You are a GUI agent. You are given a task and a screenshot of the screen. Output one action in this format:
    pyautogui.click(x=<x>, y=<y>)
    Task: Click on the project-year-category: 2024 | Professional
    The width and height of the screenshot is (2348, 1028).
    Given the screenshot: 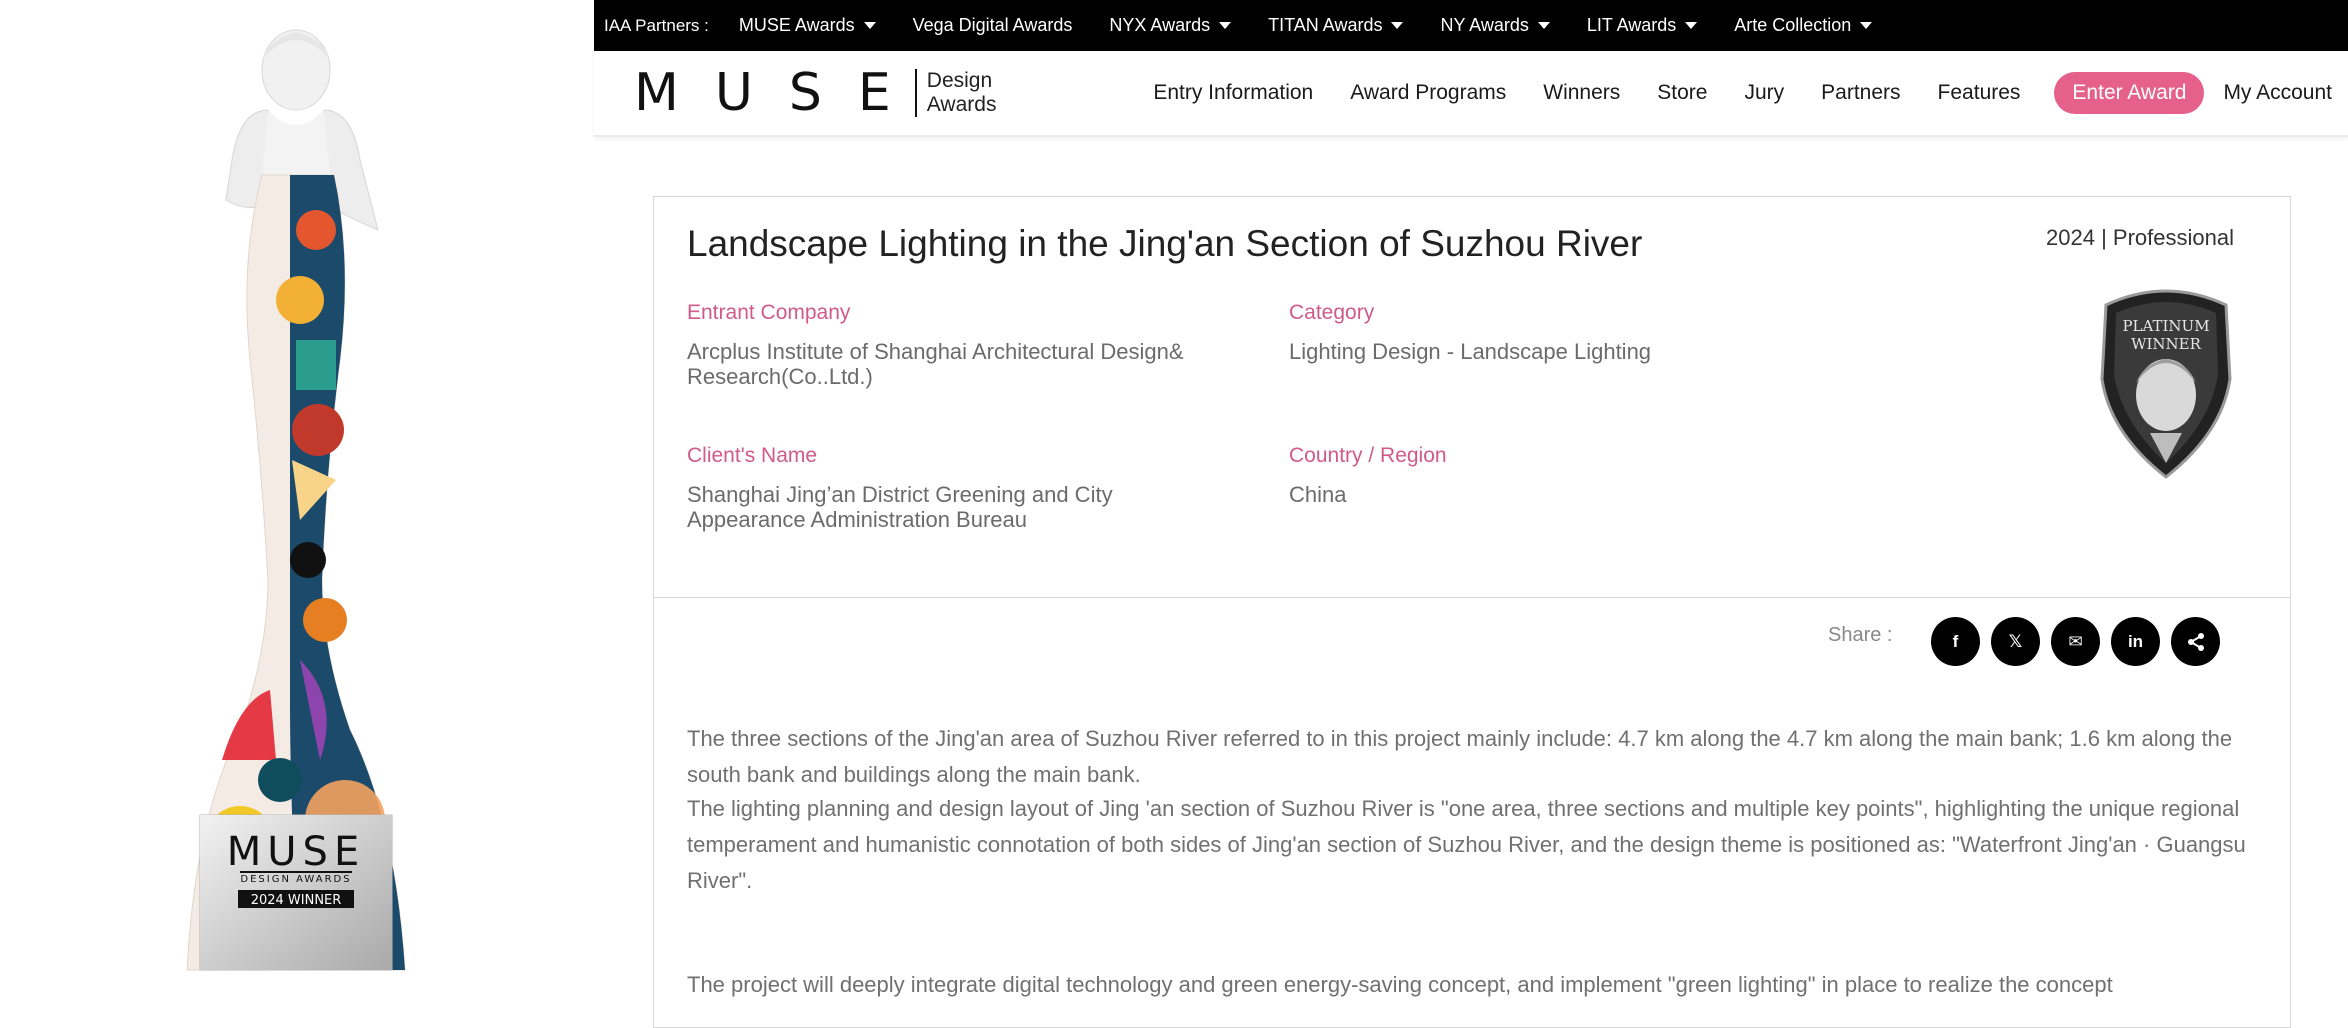 What is the action you would take?
    pyautogui.click(x=2140, y=237)
    